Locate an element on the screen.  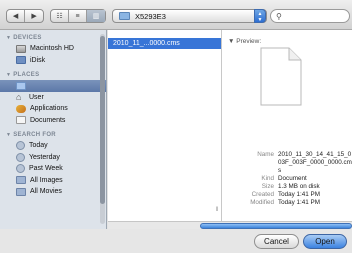
sidebar-section-places: ▼ PLACES is located at coordinates (53, 75).